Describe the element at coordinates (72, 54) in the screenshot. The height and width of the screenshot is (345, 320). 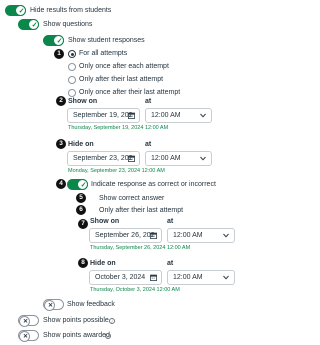
I see `radio-for-all-attempts` at that location.